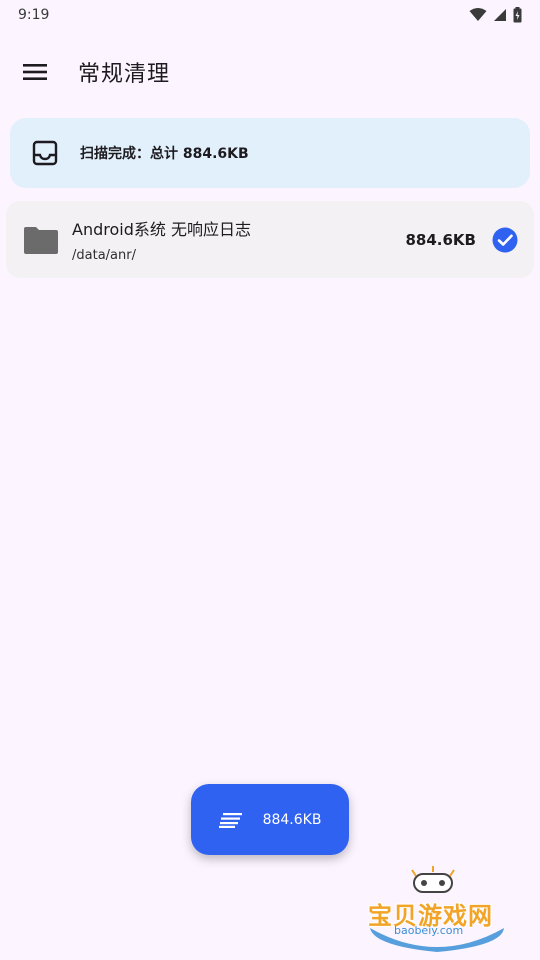 The image size is (540, 960). What do you see at coordinates (429, 930) in the screenshot?
I see `watermark-url: baobeiy.com` at bounding box center [429, 930].